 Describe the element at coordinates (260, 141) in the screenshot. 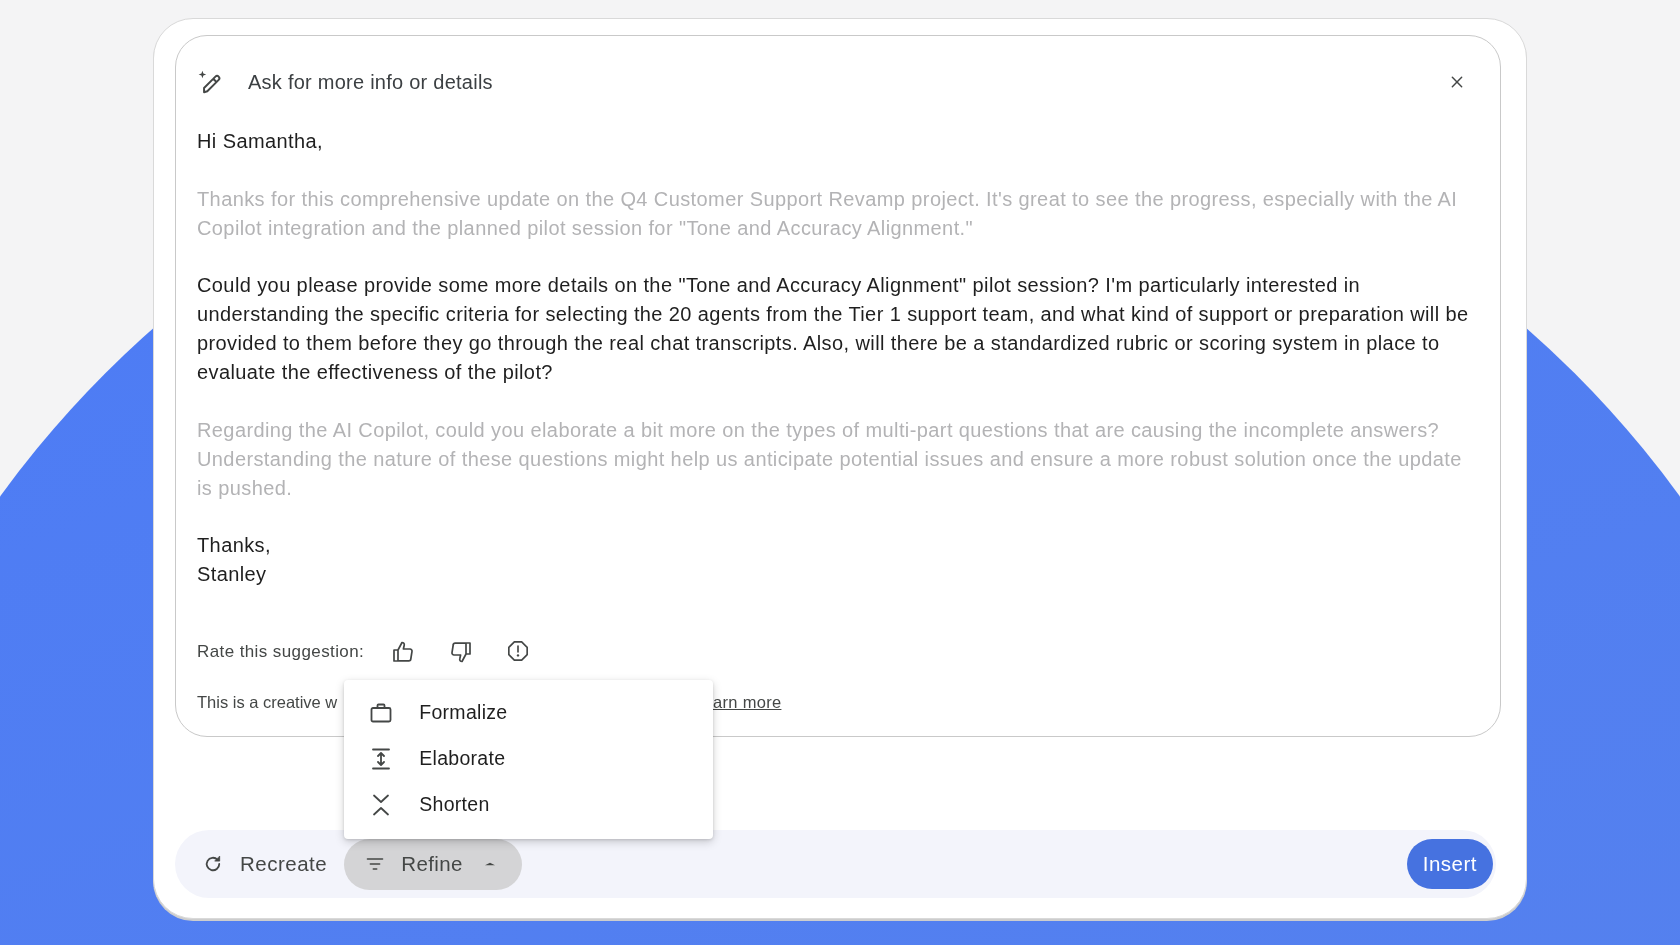

I see `message-paragraph: Hi Samantha,` at that location.